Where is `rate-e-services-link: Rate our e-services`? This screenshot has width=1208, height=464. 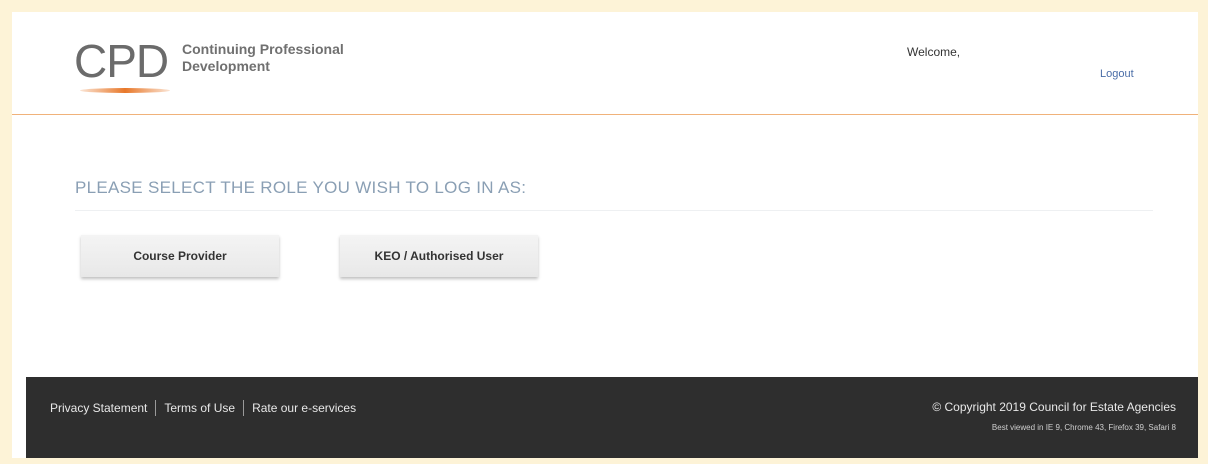
rate-e-services-link: Rate our e-services is located at coordinates (304, 408).